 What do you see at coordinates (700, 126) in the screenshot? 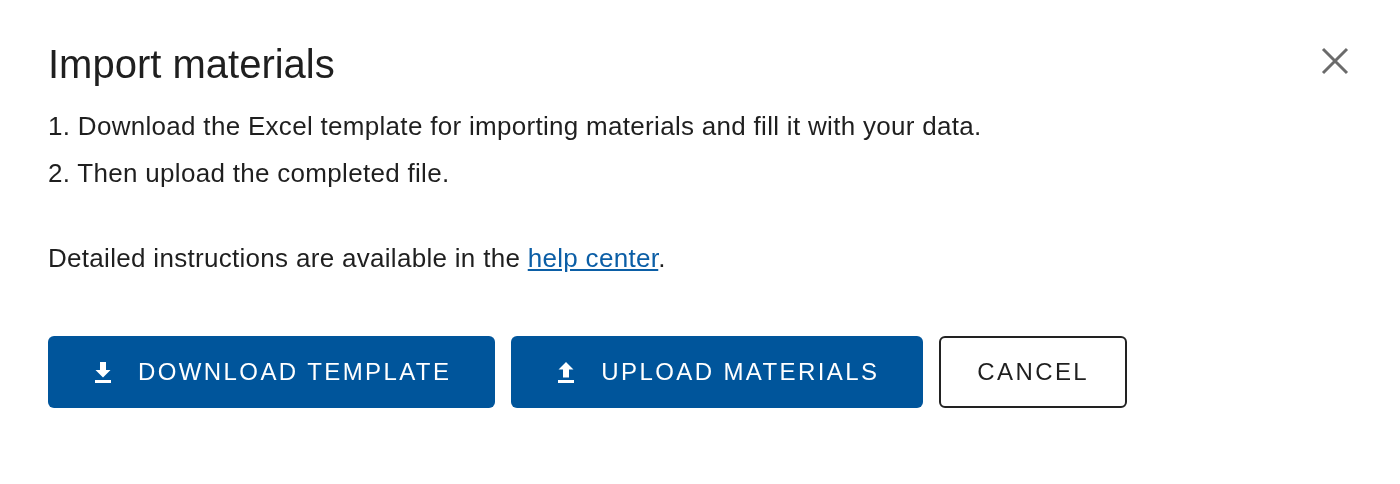
I see `instruction-step: 1. Download the Excel template for importing materials and fill it with your data.` at bounding box center [700, 126].